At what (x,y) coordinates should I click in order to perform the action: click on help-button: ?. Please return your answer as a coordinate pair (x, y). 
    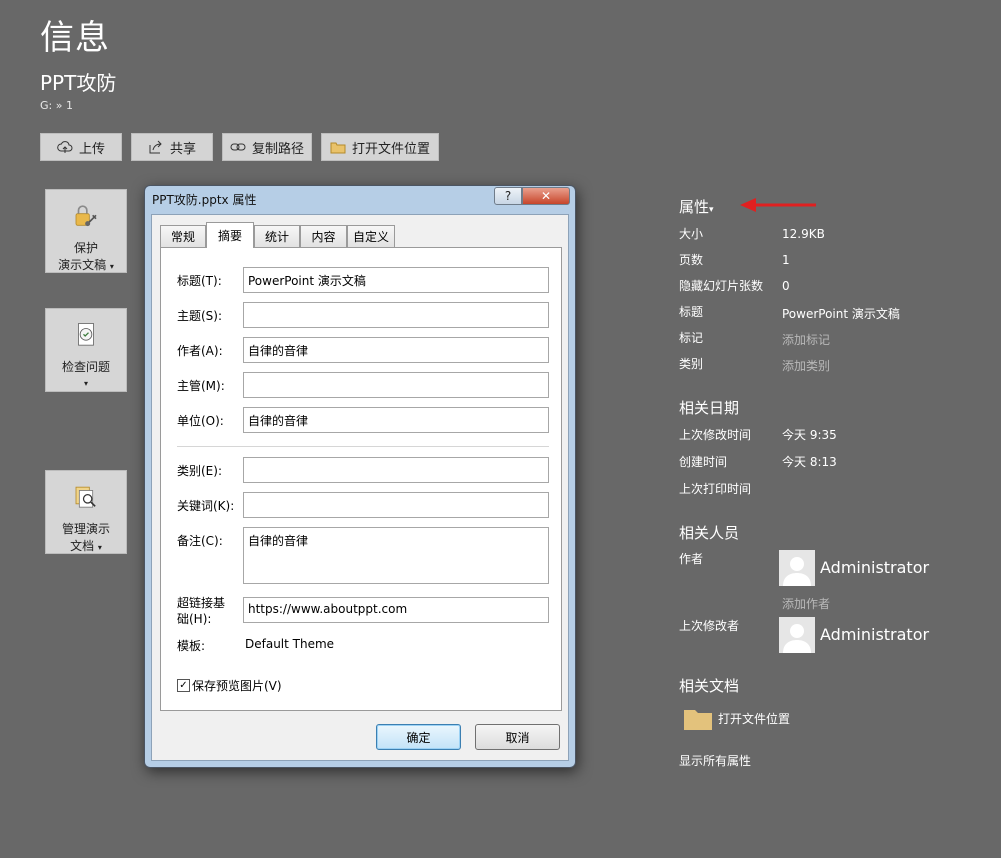
    Looking at the image, I should click on (508, 196).